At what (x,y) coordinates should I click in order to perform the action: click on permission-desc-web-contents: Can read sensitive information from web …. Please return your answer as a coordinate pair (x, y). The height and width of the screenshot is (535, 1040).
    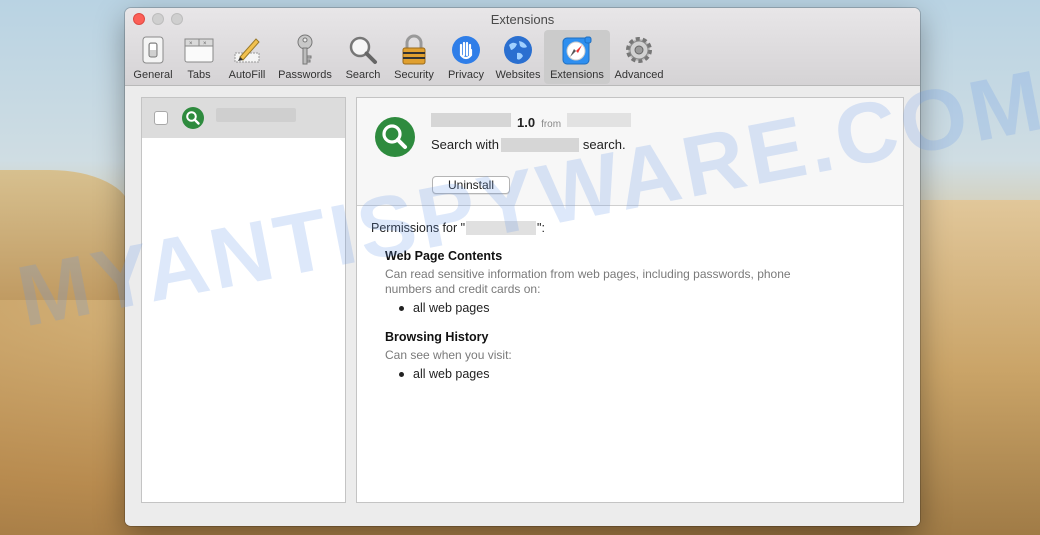
    Looking at the image, I should click on (588, 281).